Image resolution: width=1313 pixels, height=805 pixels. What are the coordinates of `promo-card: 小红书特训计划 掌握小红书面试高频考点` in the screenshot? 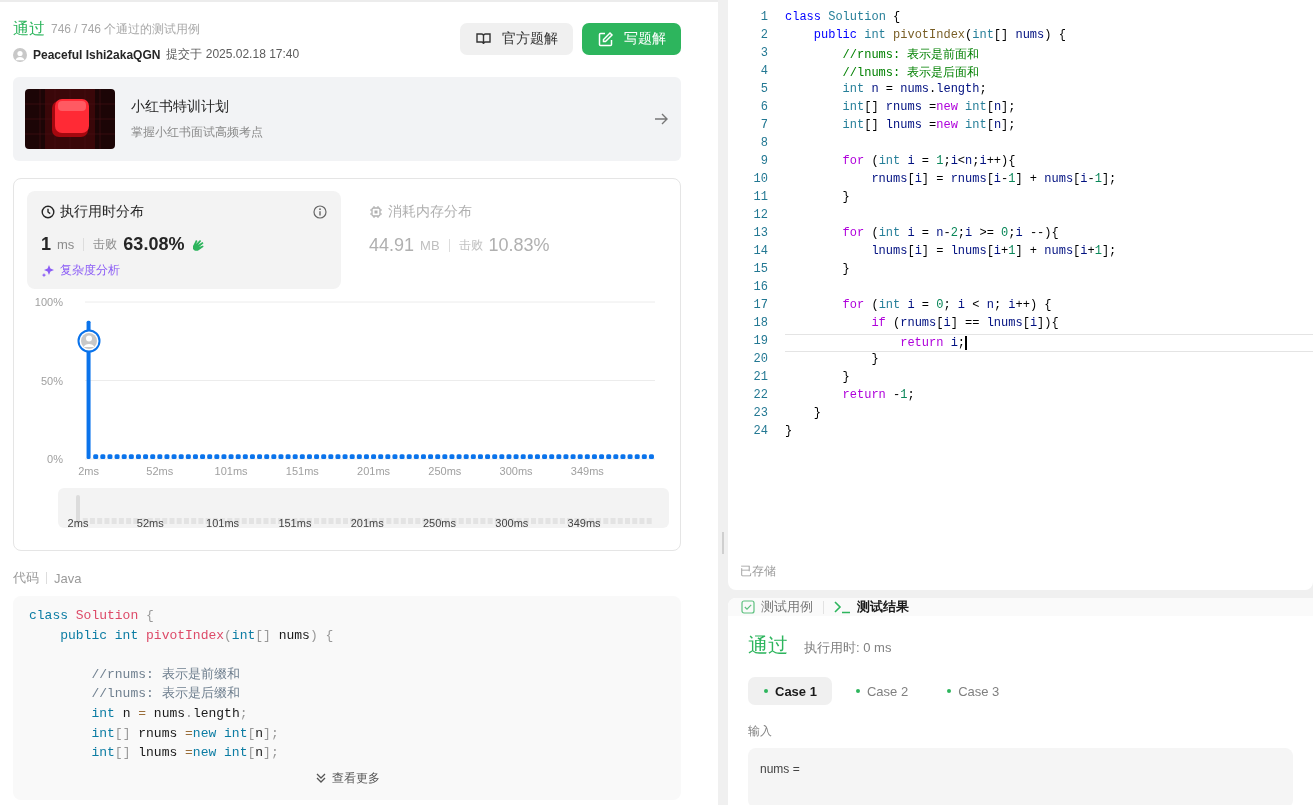 It's located at (347, 119).